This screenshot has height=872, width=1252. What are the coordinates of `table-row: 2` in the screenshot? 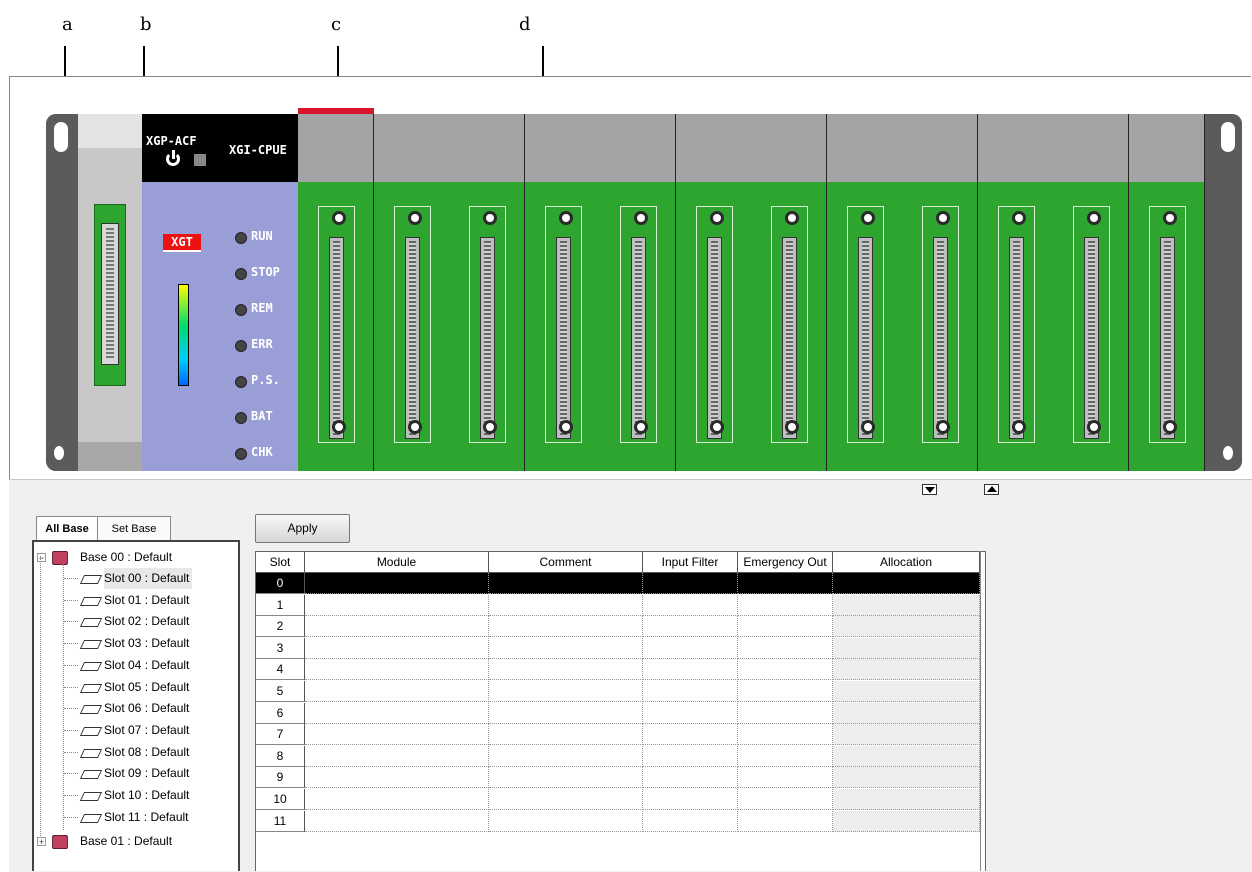 It's located at (618, 627).